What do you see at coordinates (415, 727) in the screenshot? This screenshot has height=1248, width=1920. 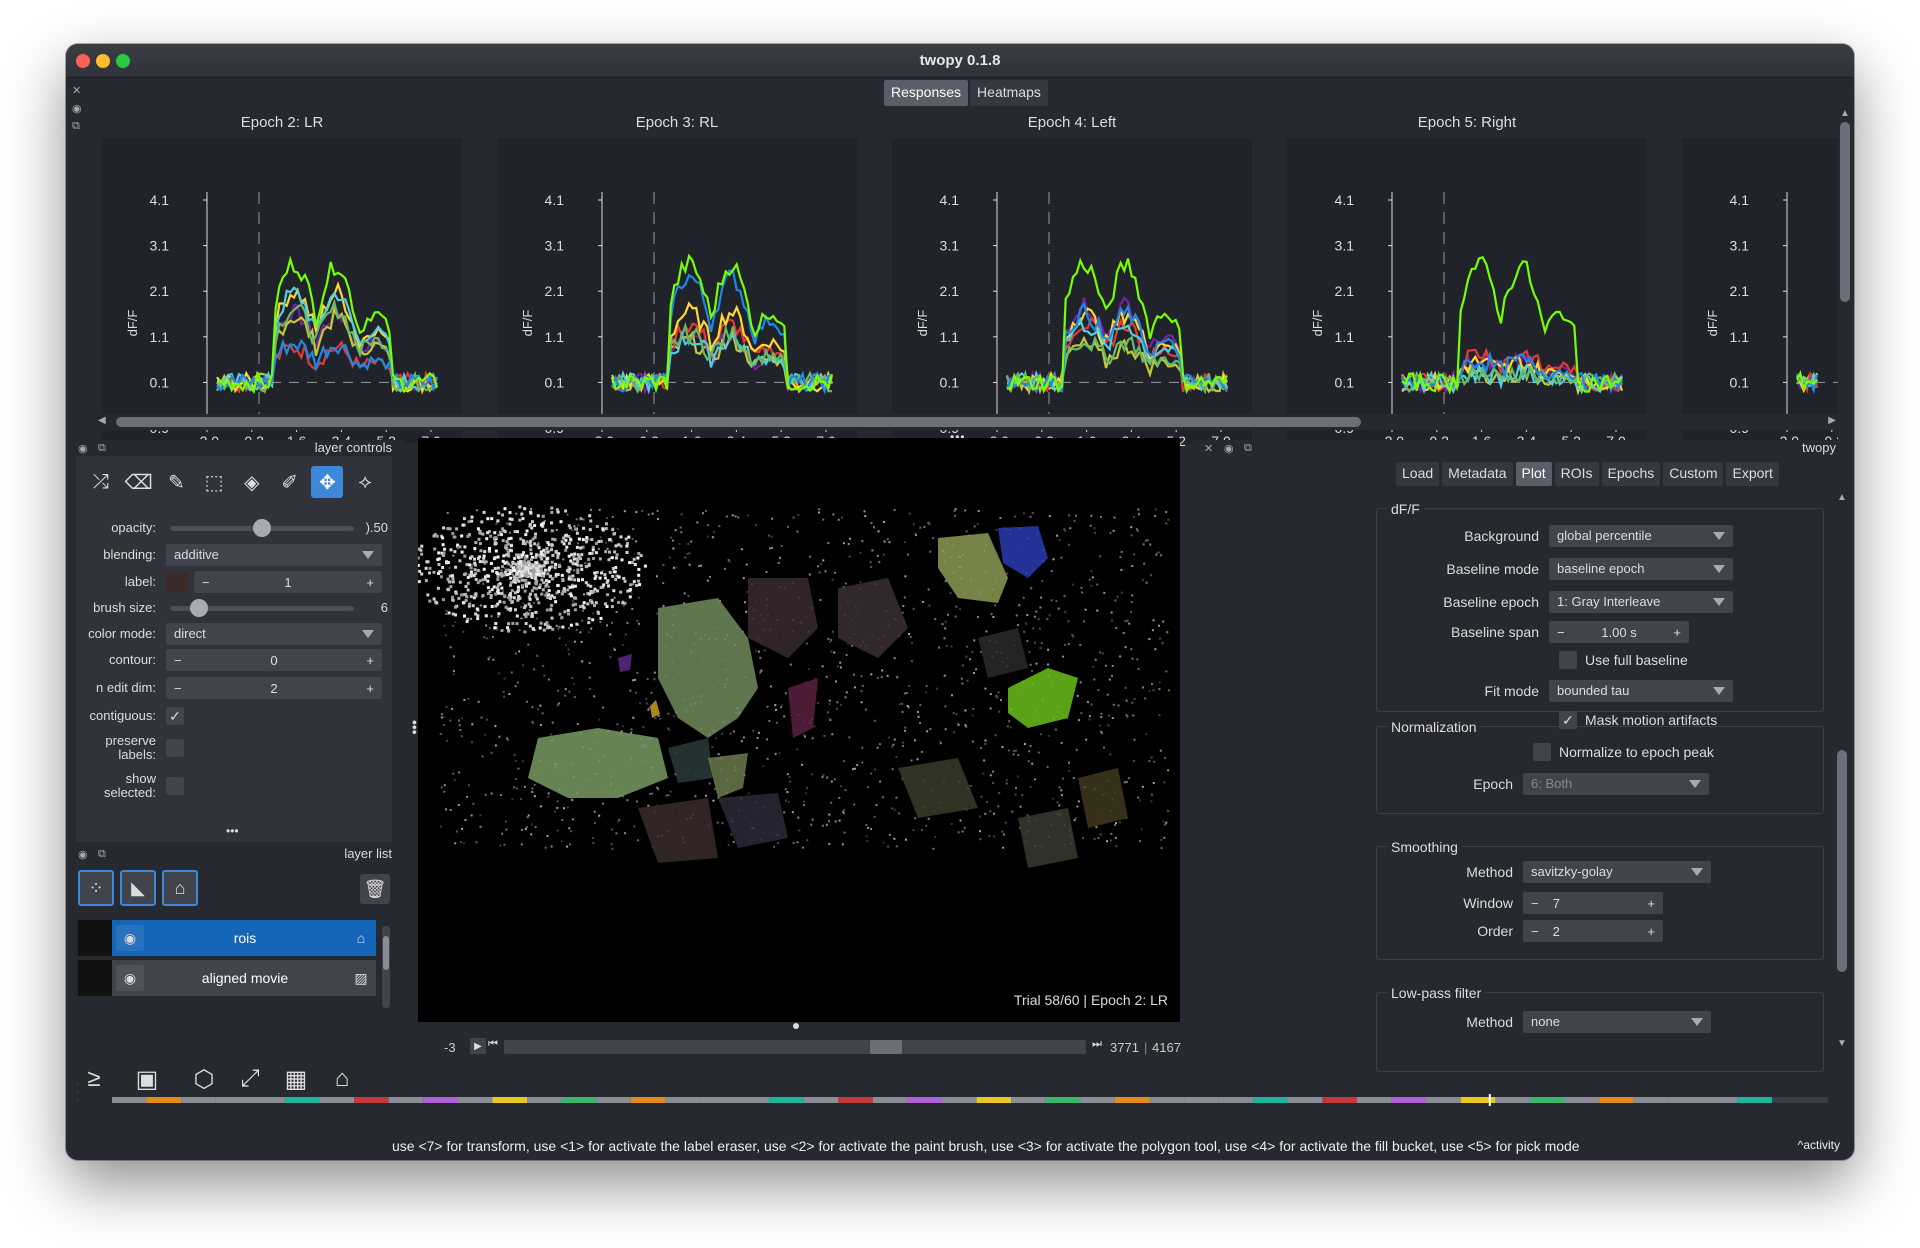 I see `left-splitter-handle: •••` at bounding box center [415, 727].